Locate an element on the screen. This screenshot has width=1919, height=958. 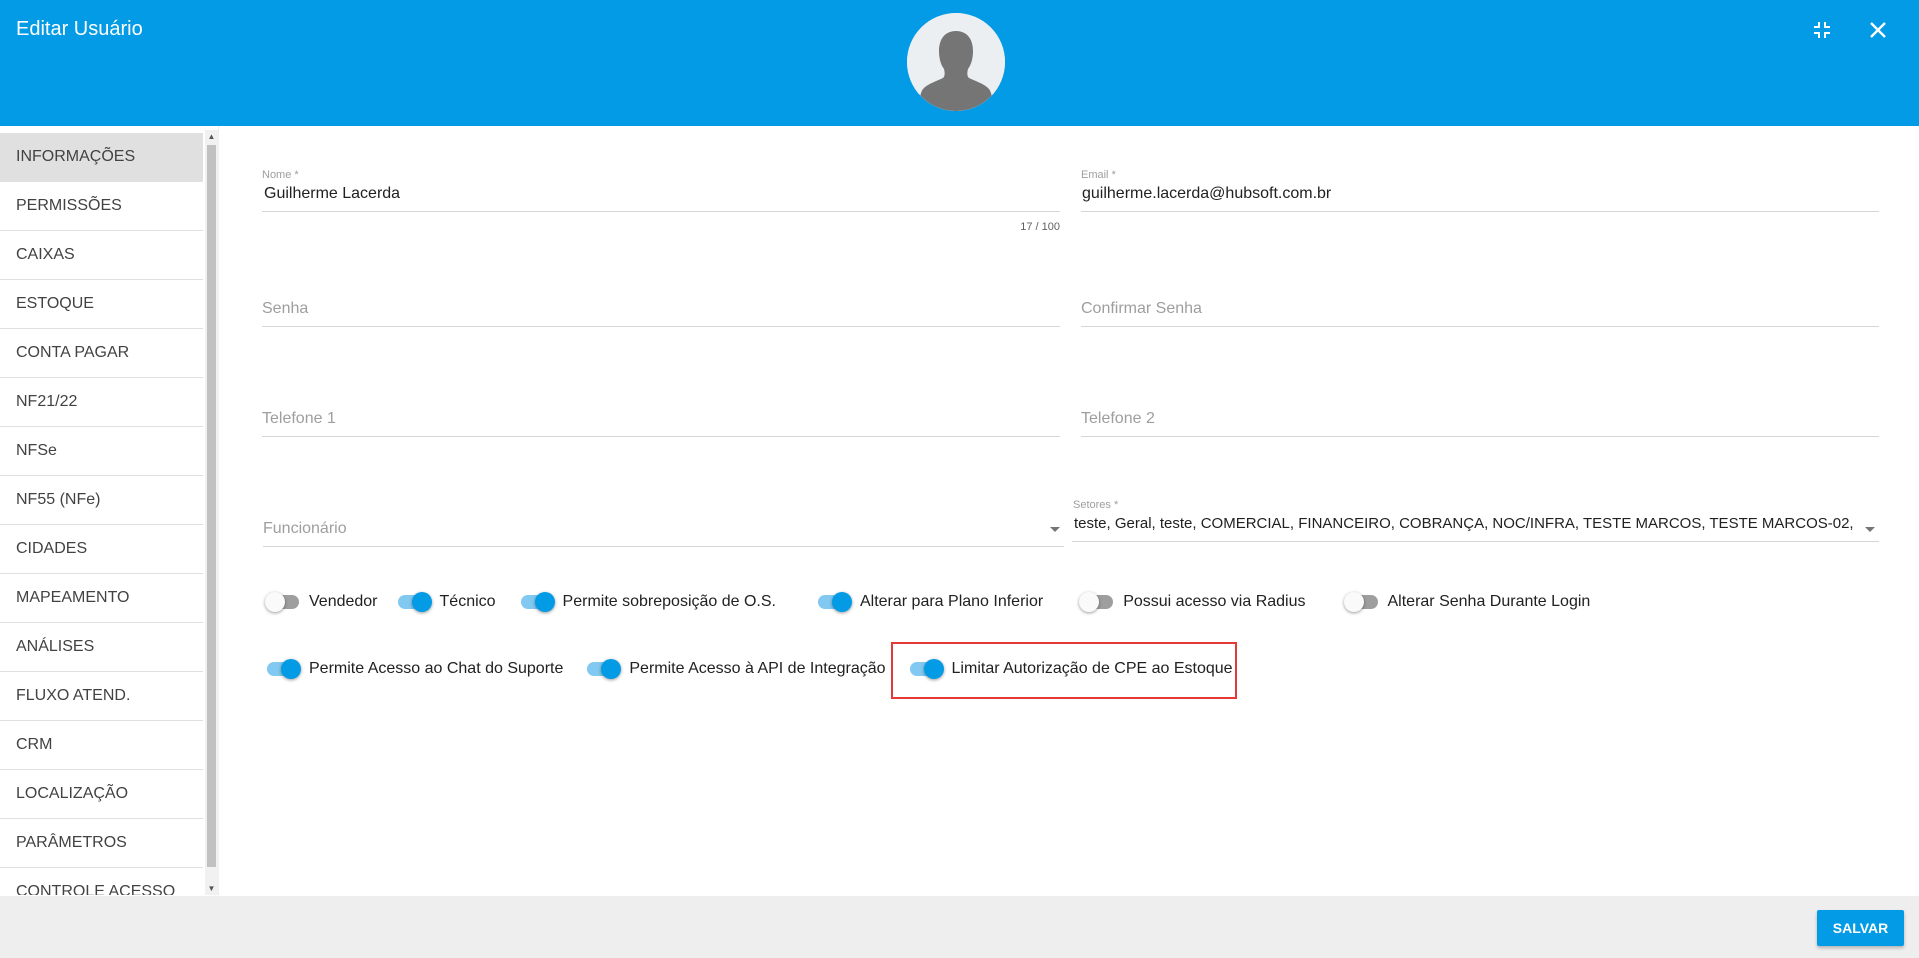
alterar-plano-inferior-toggle: Alterar para Plano Inferior is located at coordinates (929, 602).